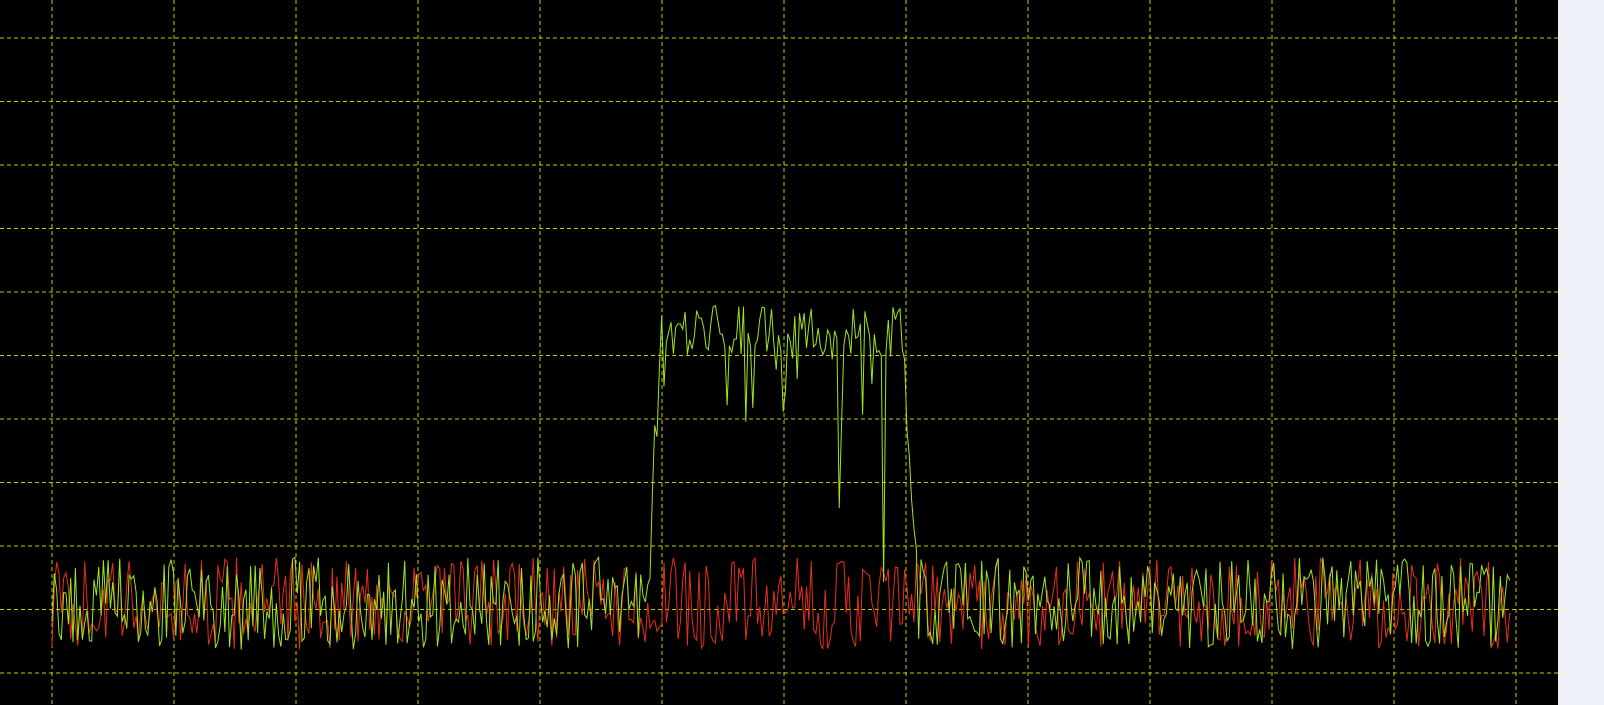 Image resolution: width=1604 pixels, height=705 pixels. What do you see at coordinates (1581, 352) in the screenshot?
I see `side-panel` at bounding box center [1581, 352].